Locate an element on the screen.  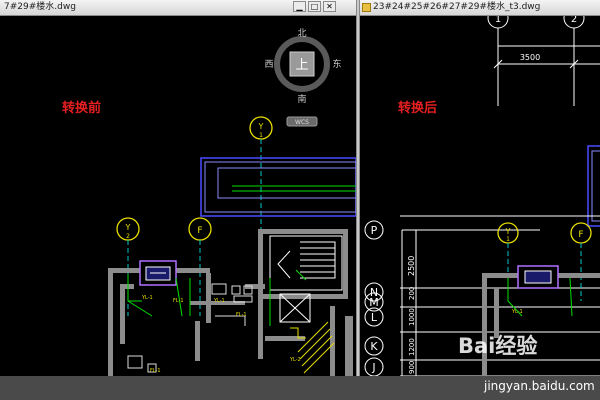
svg-text: L is located at coordinates (374, 317).